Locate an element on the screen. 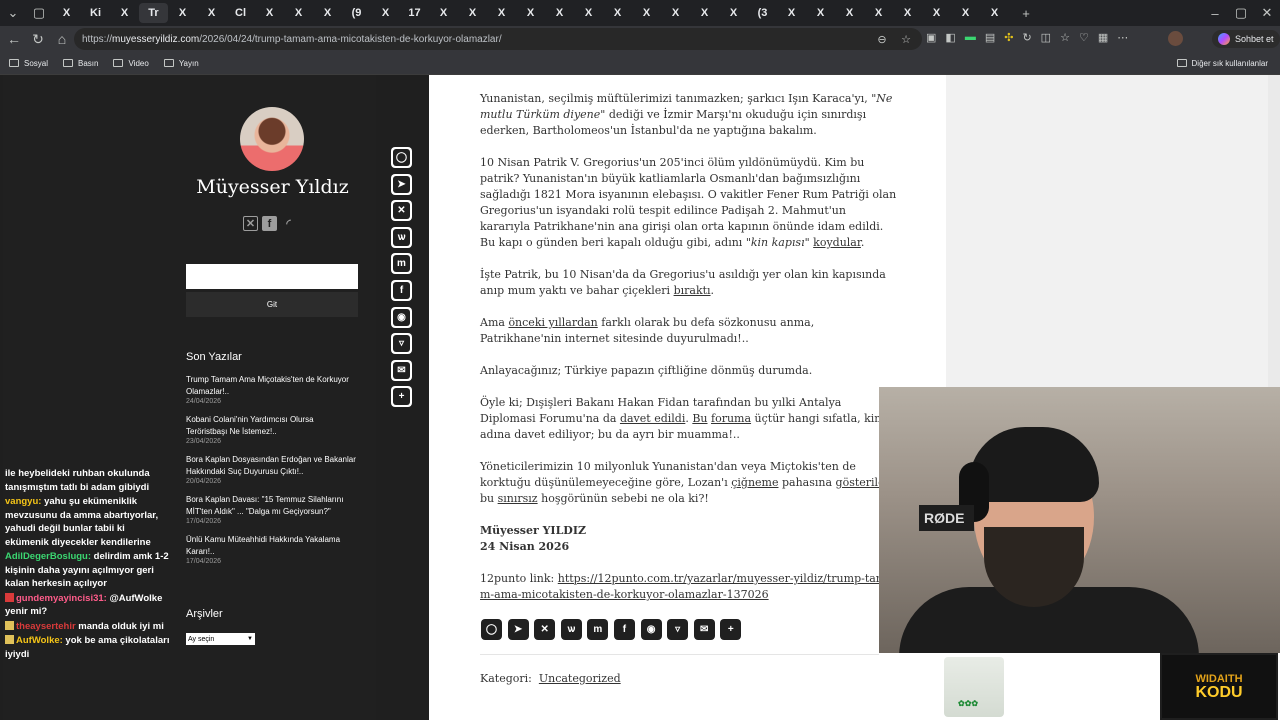 The image size is (1280, 720). archive-select: Ay seçin ▼ is located at coordinates (220, 639).